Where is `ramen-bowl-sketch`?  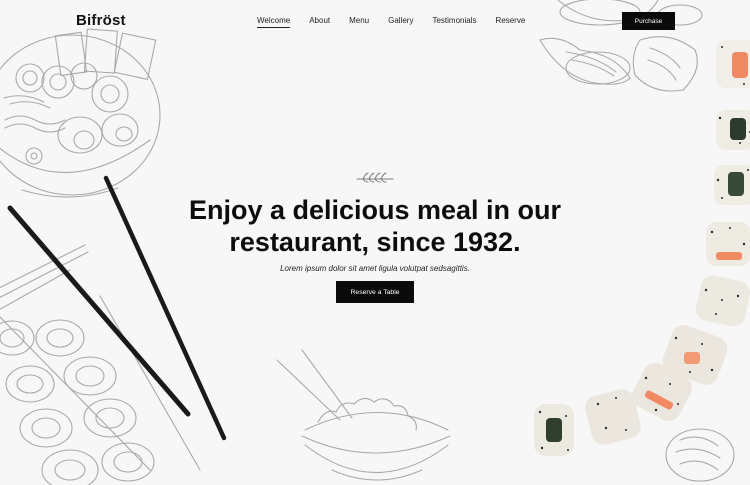 ramen-bowl-sketch is located at coordinates (80, 113).